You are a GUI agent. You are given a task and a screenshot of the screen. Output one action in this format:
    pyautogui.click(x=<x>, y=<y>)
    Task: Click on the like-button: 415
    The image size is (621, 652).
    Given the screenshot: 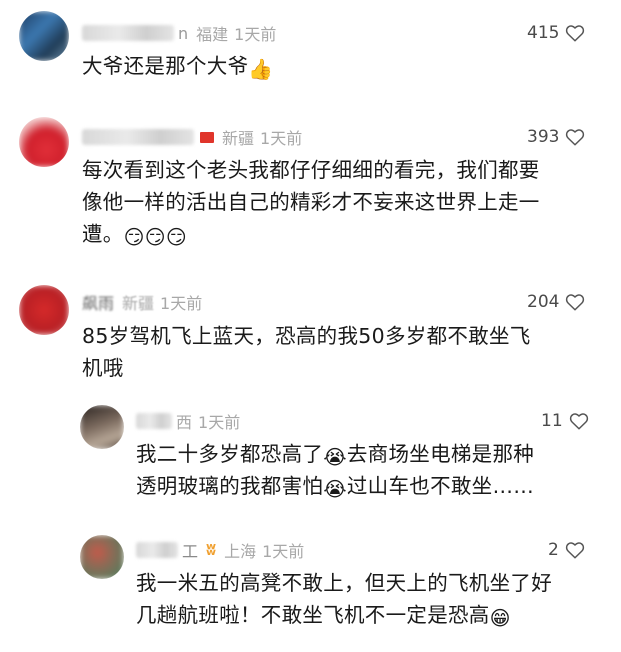 What is the action you would take?
    pyautogui.click(x=556, y=33)
    